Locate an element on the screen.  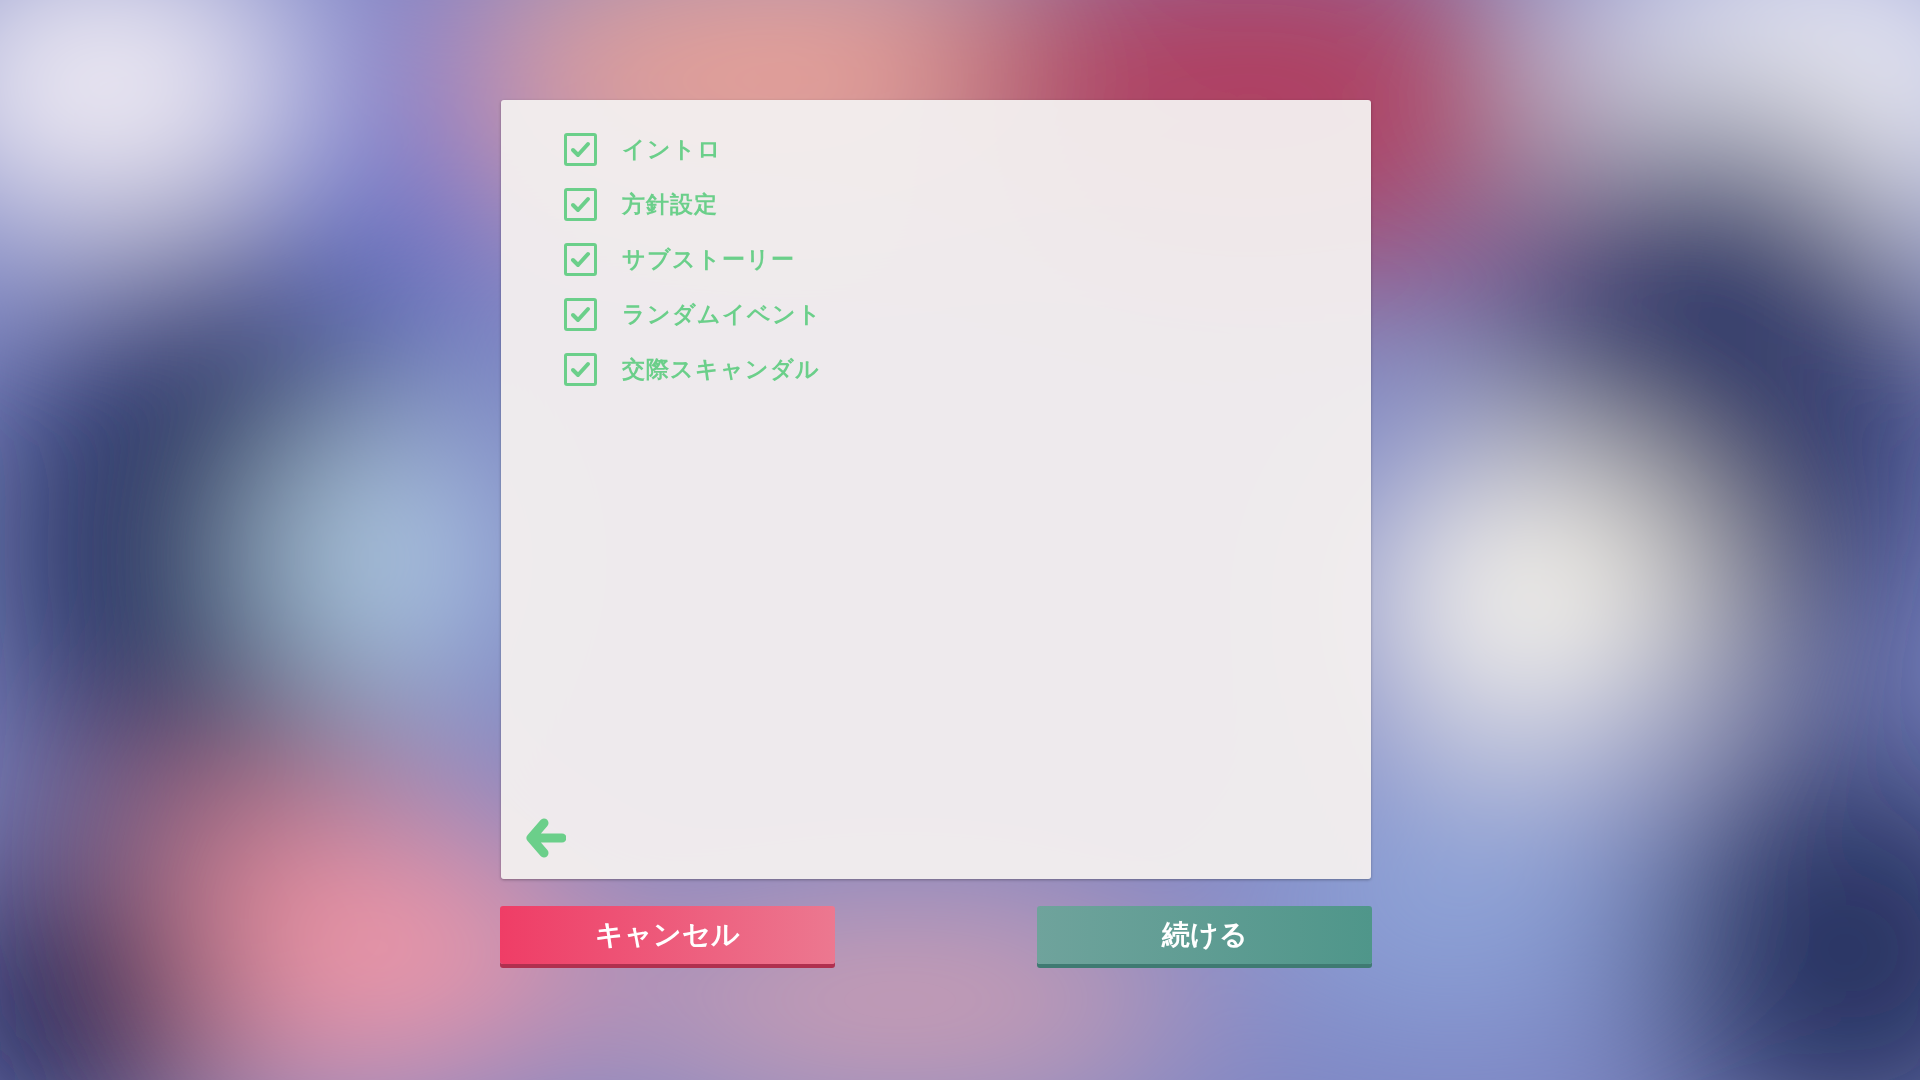
checkbox-label: ランダムイベント is located at coordinates (722, 314).